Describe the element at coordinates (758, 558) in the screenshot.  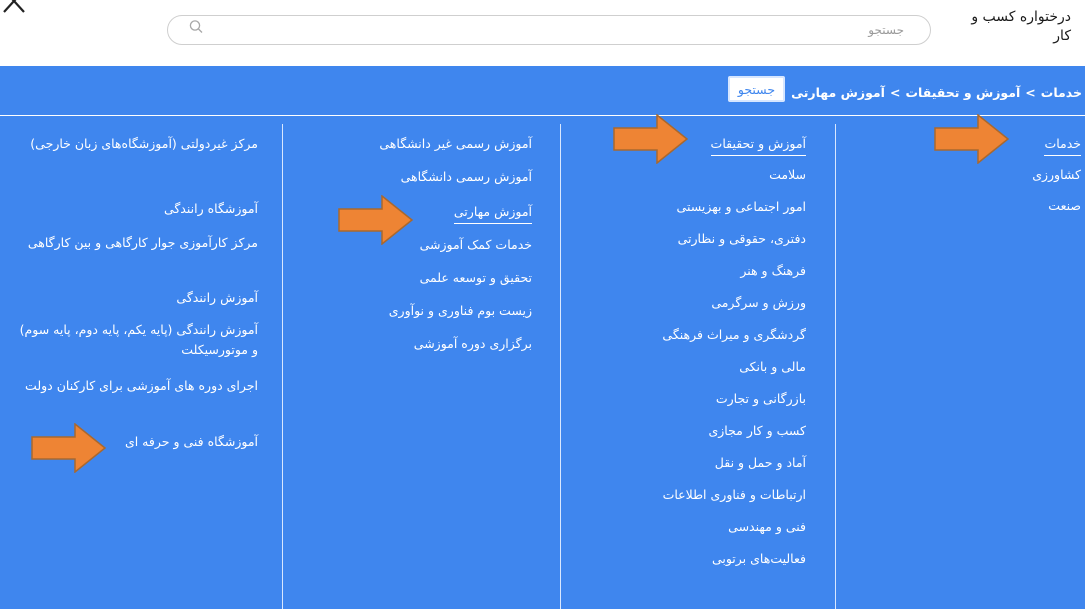
I see `col2-item-label: فعالیت‌های برتوبی` at that location.